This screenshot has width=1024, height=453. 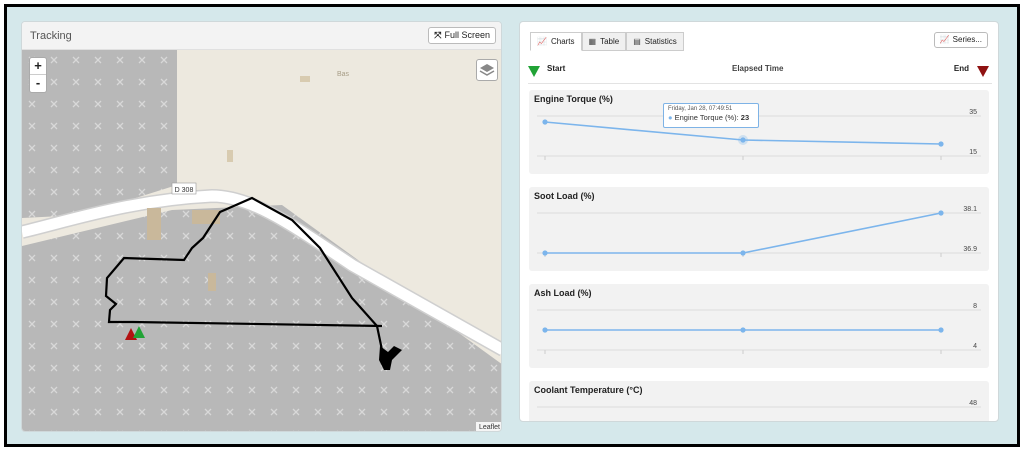 What do you see at coordinates (970, 209) in the screenshot?
I see `y-tick-label: 38.1` at bounding box center [970, 209].